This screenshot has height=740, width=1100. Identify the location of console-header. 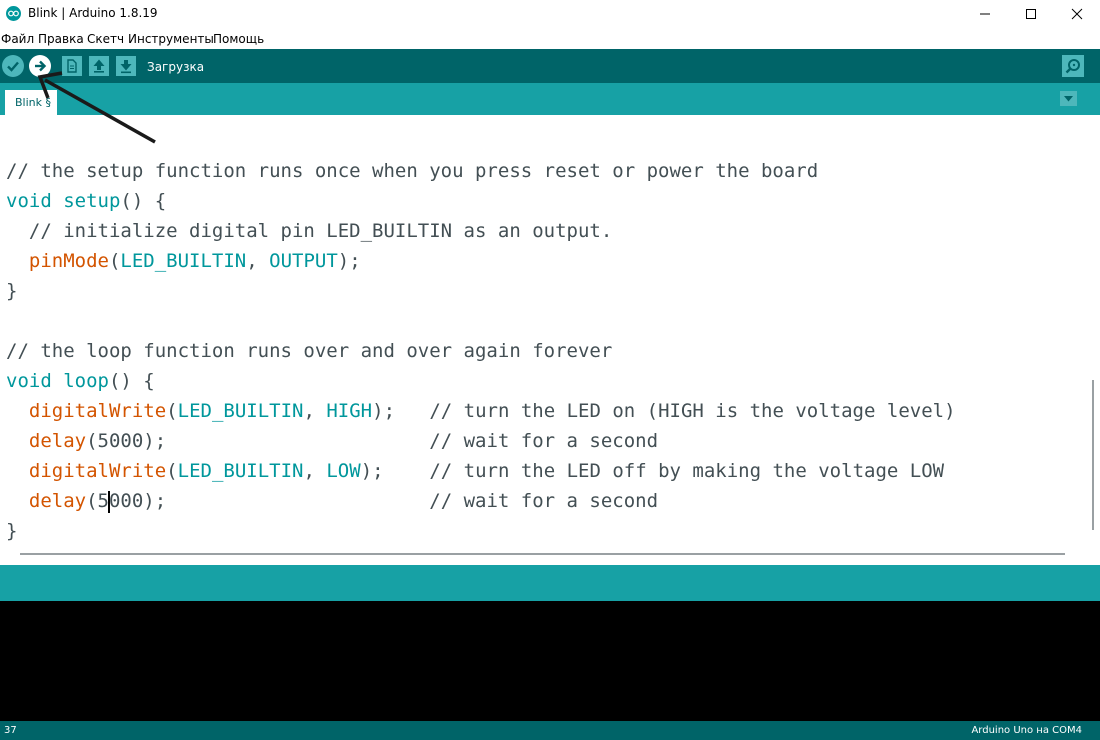
(550, 583).